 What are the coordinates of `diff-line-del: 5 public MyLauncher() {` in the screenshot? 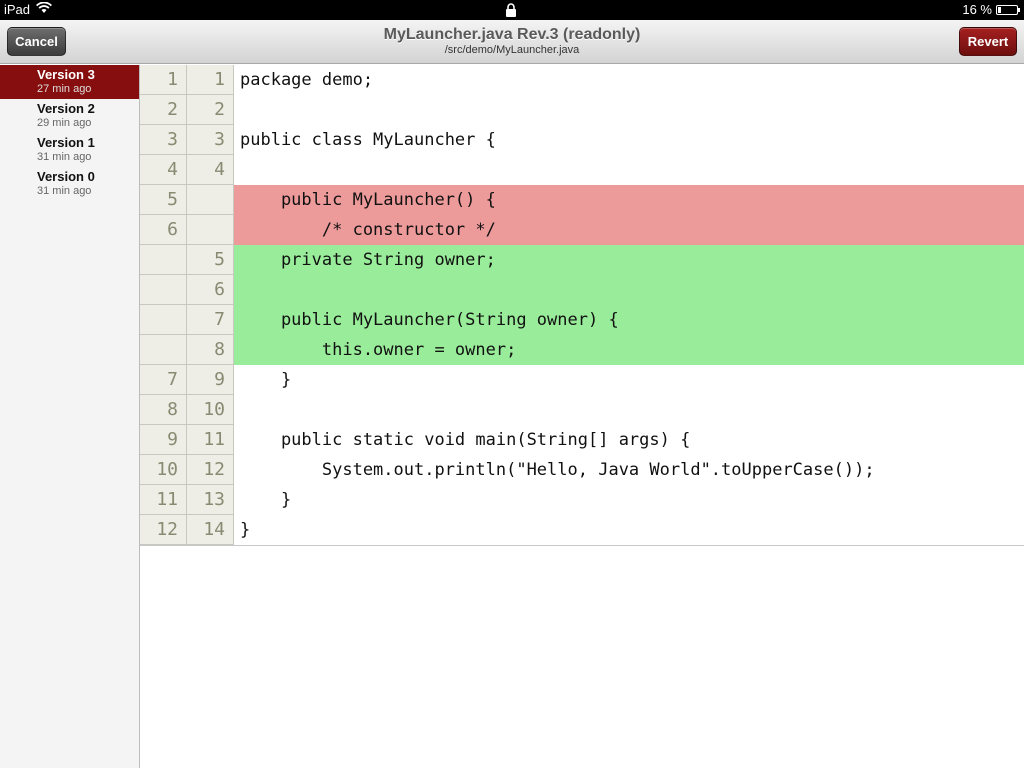 It's located at (582, 200).